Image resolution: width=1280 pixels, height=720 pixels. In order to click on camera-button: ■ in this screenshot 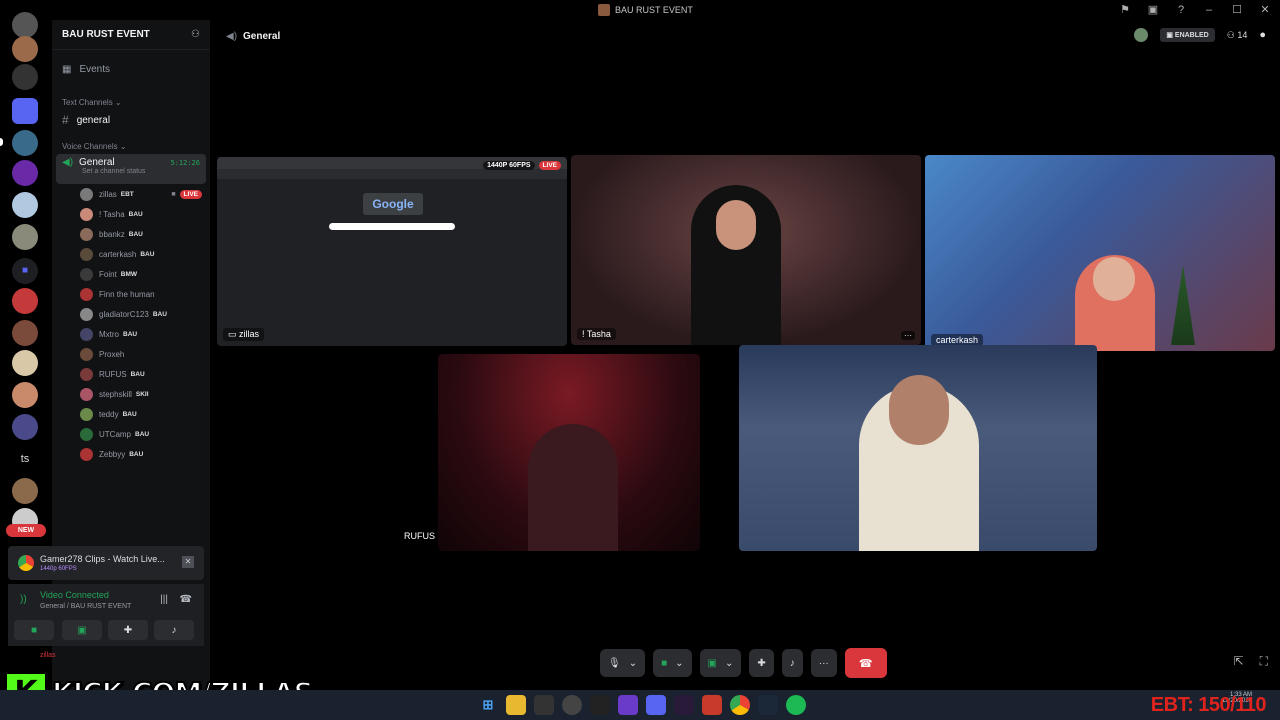, I will do `click(34, 630)`.